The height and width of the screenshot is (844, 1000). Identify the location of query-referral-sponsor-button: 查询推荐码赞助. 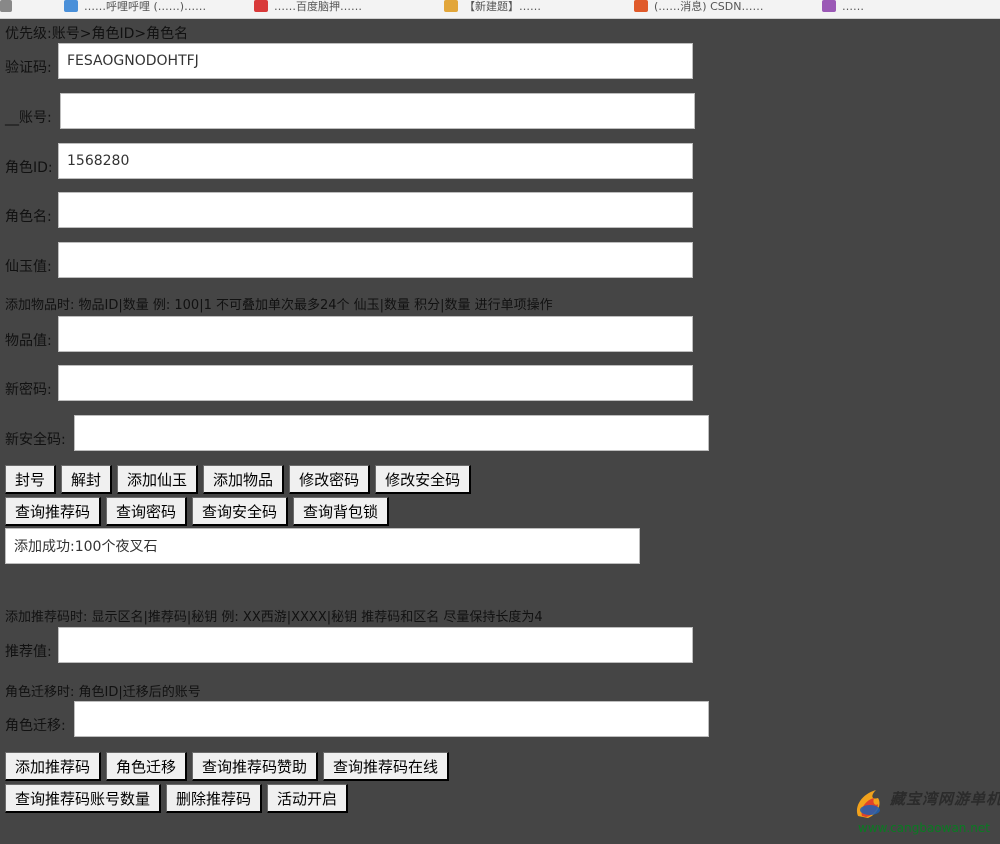
(255, 766).